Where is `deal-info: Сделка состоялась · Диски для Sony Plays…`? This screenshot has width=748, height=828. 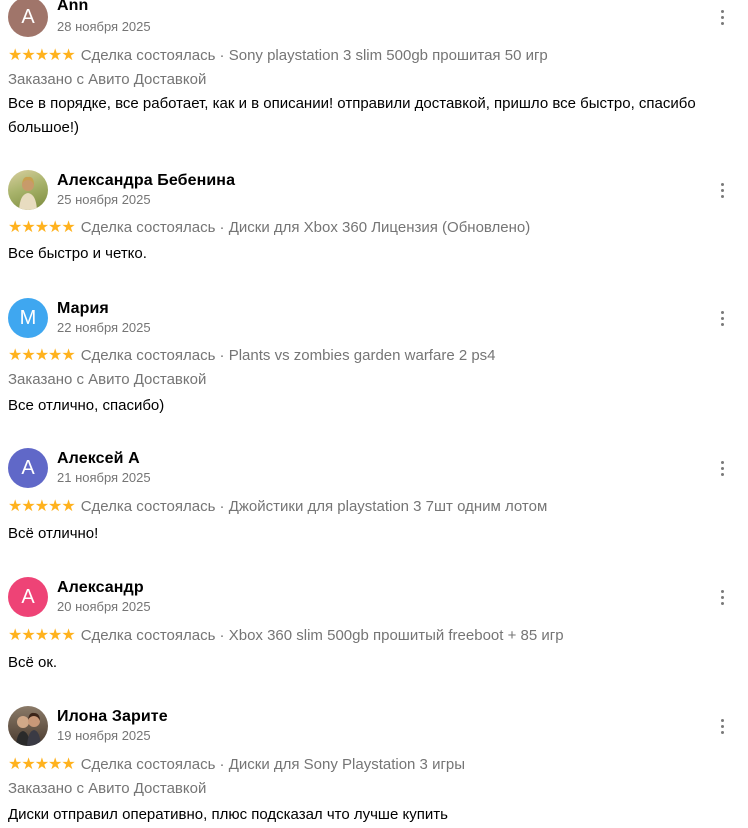
deal-info: Сделка состоялась · Диски для Sony Plays… is located at coordinates (273, 764).